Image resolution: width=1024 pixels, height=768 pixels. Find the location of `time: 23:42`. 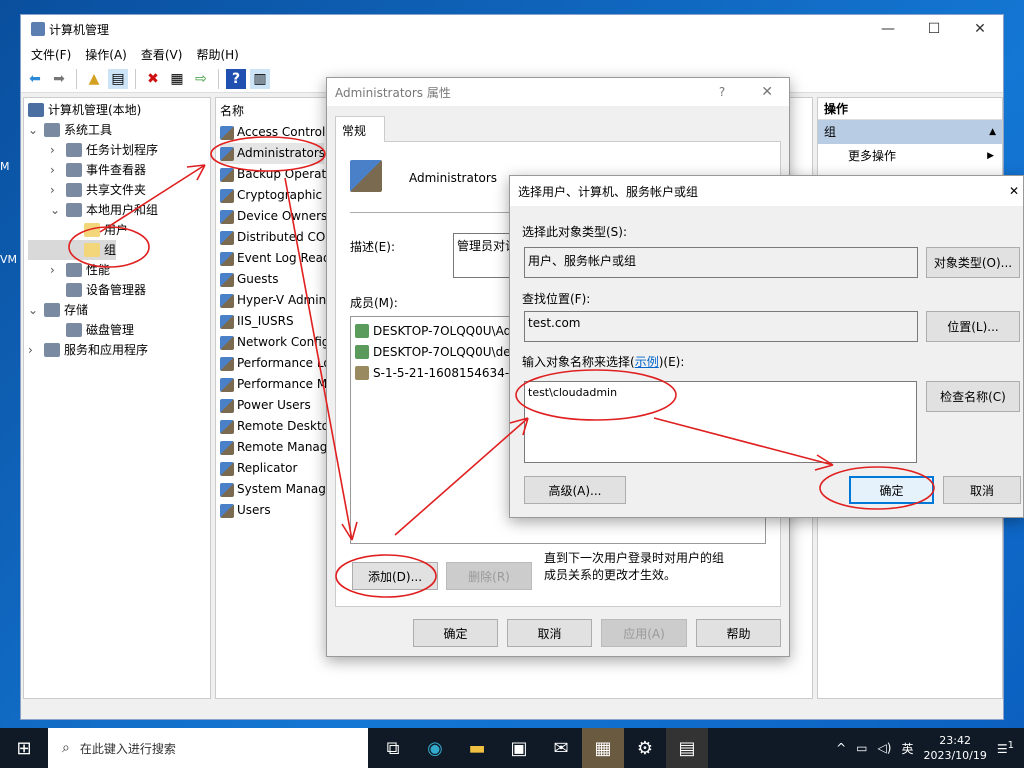

time: 23:42 is located at coordinates (955, 740).